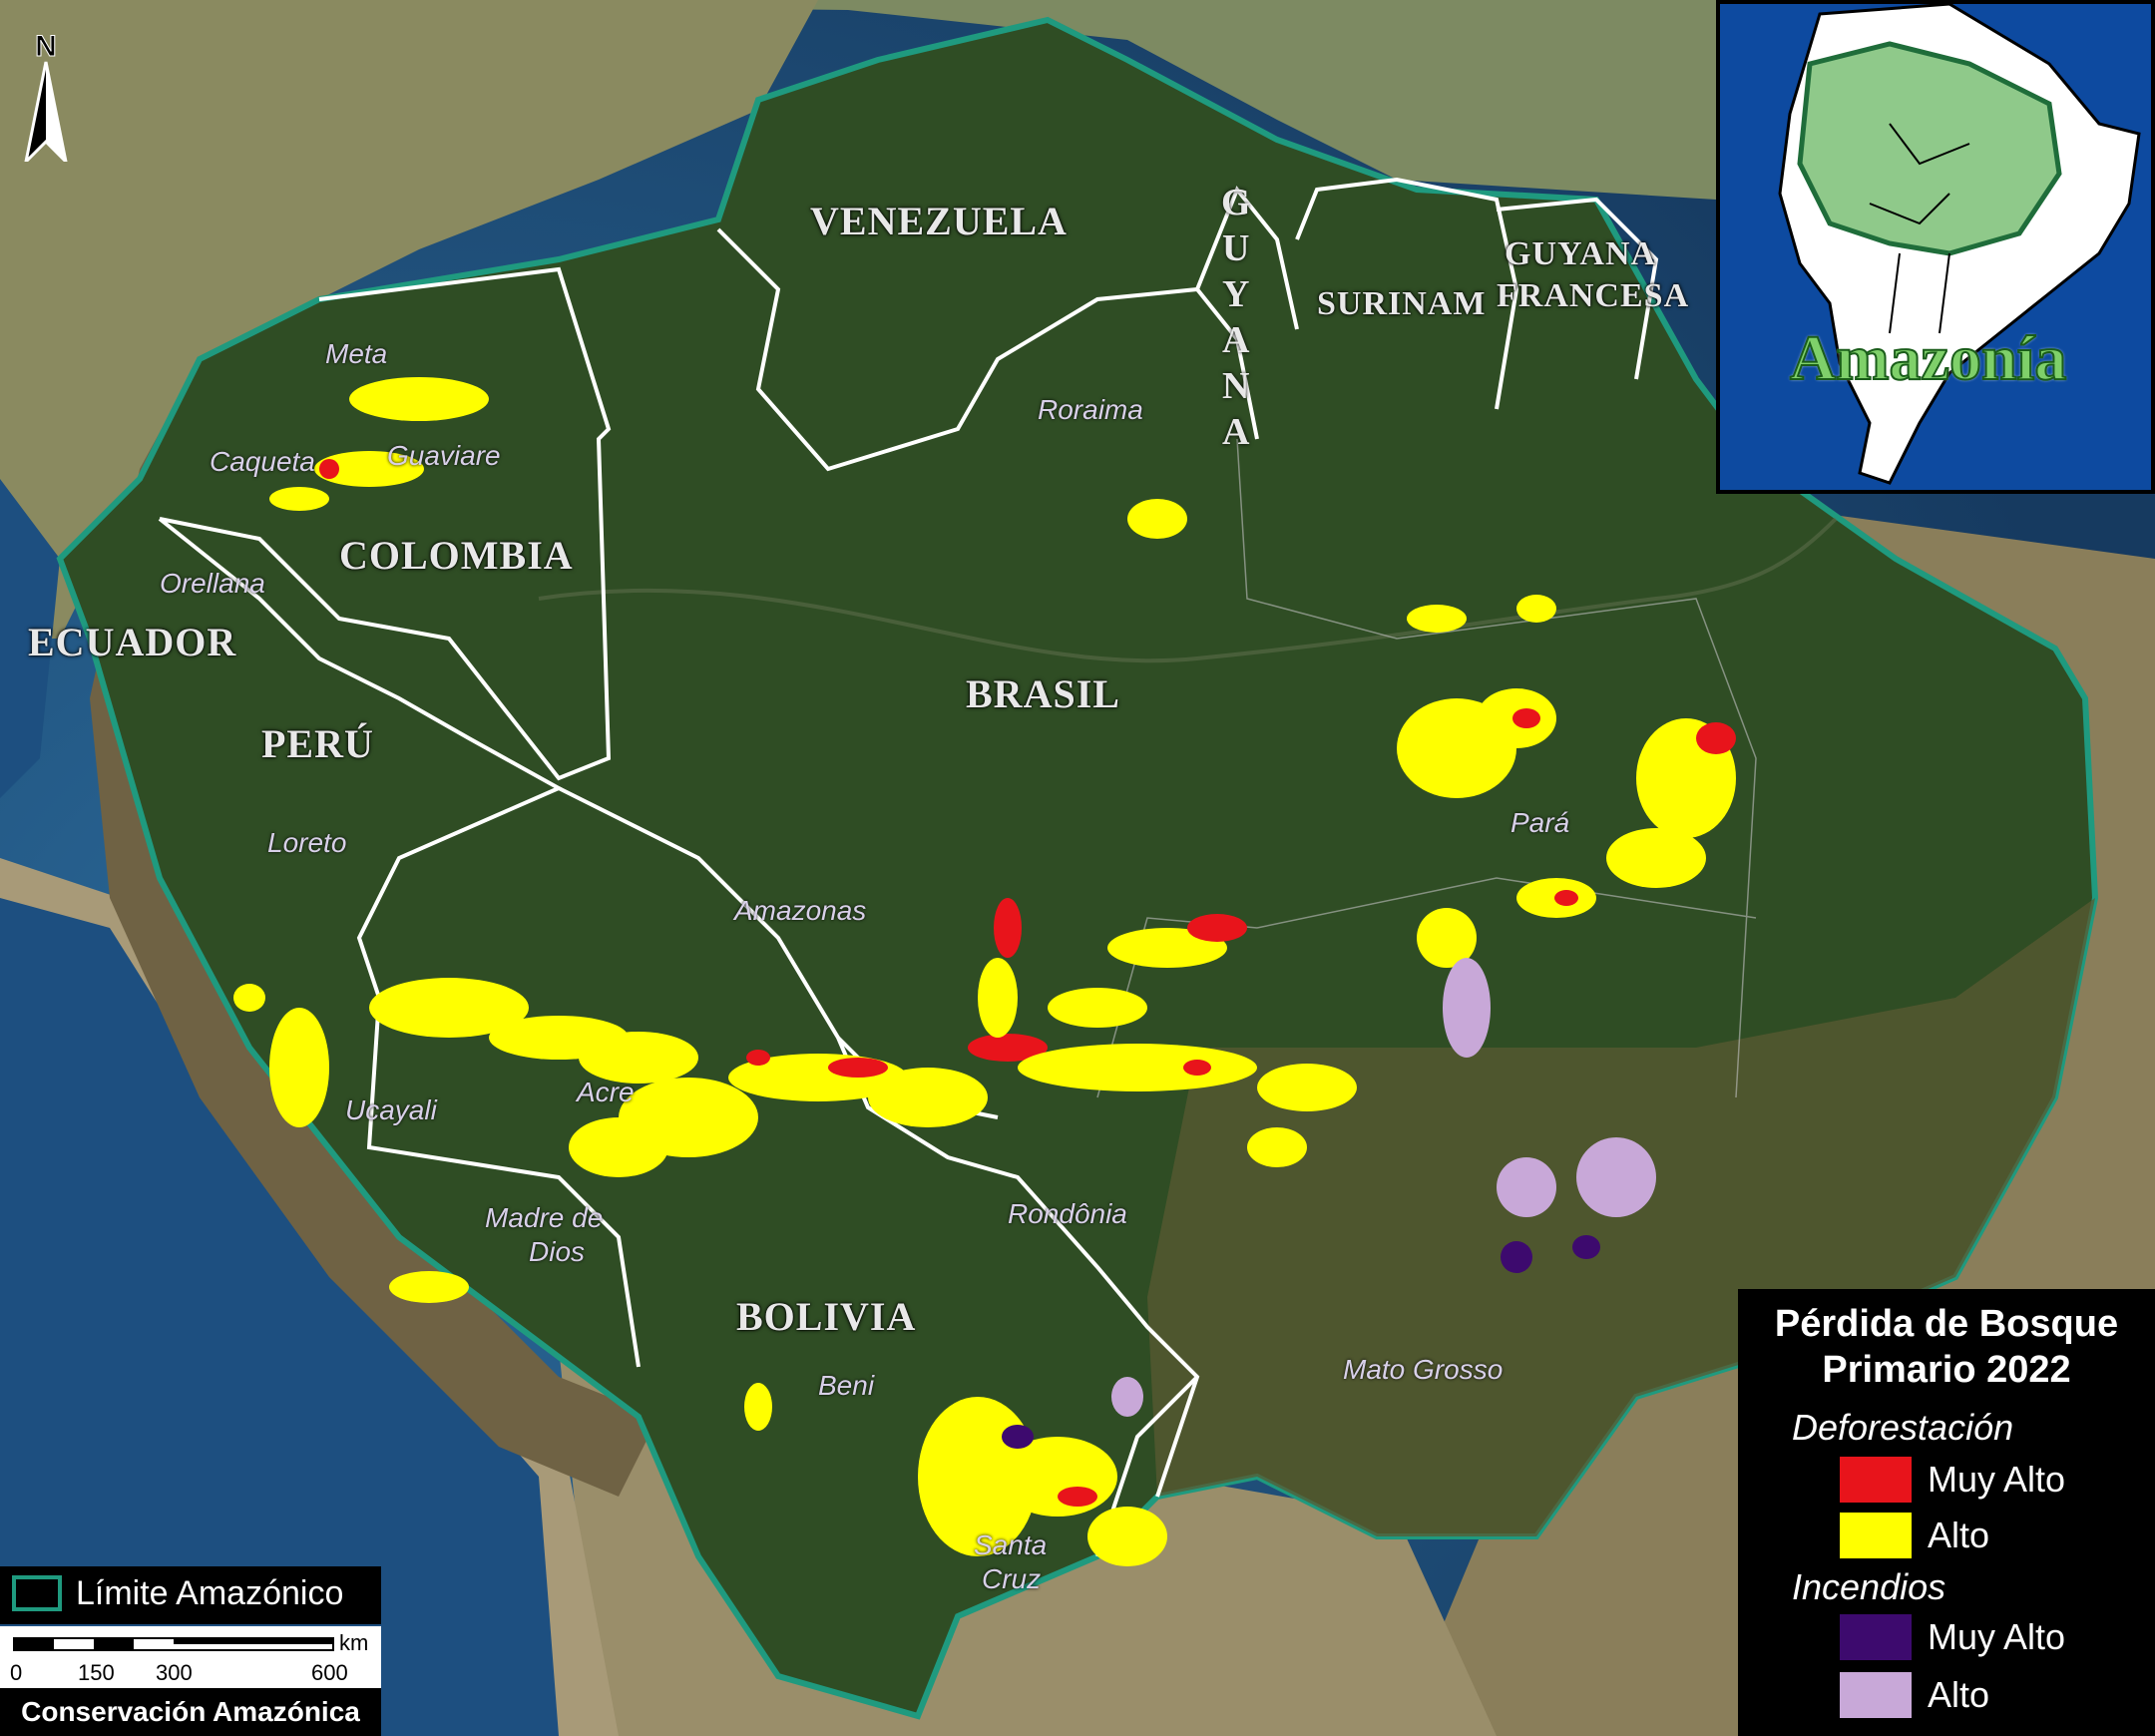  What do you see at coordinates (1876, 1695) in the screenshot?
I see `legend-swatch-fire-high` at bounding box center [1876, 1695].